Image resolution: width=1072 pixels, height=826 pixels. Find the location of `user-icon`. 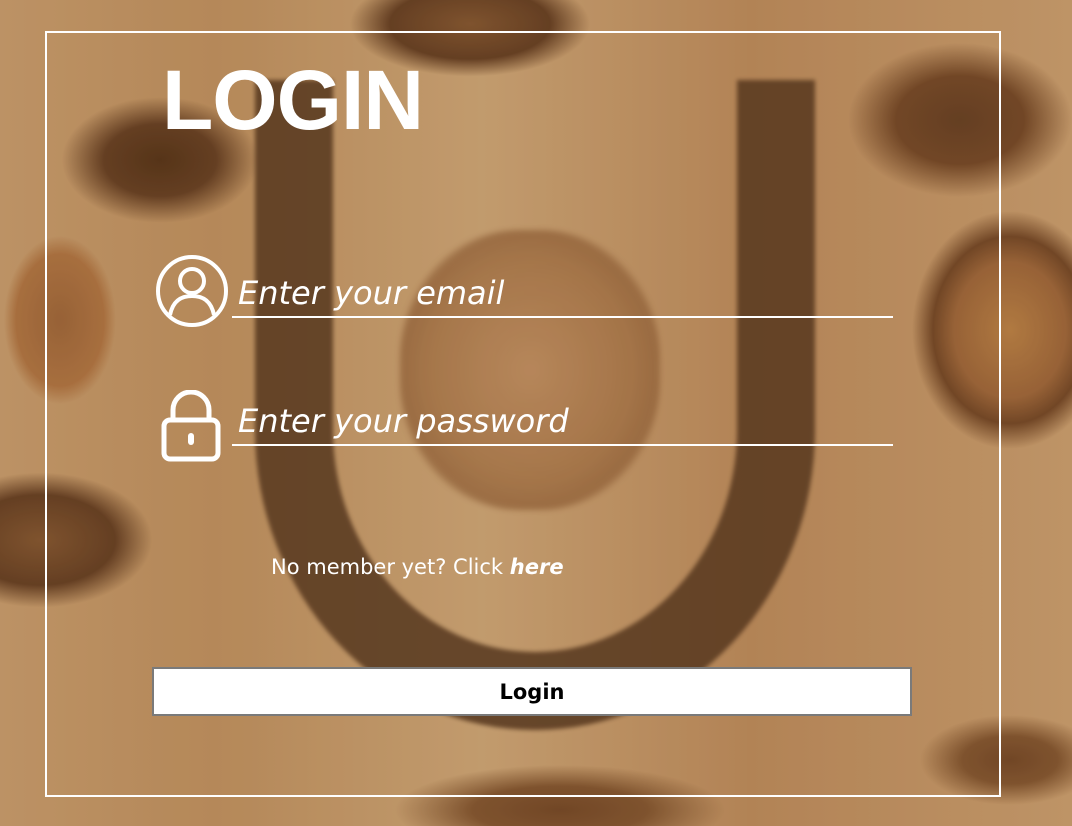

user-icon is located at coordinates (192, 291).